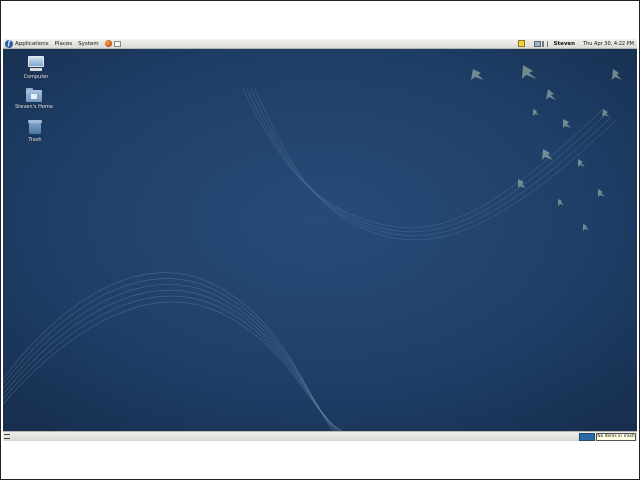 This screenshot has width=640, height=480. Describe the element at coordinates (35, 140) in the screenshot. I see `desktop-icon-label: Trash` at that location.